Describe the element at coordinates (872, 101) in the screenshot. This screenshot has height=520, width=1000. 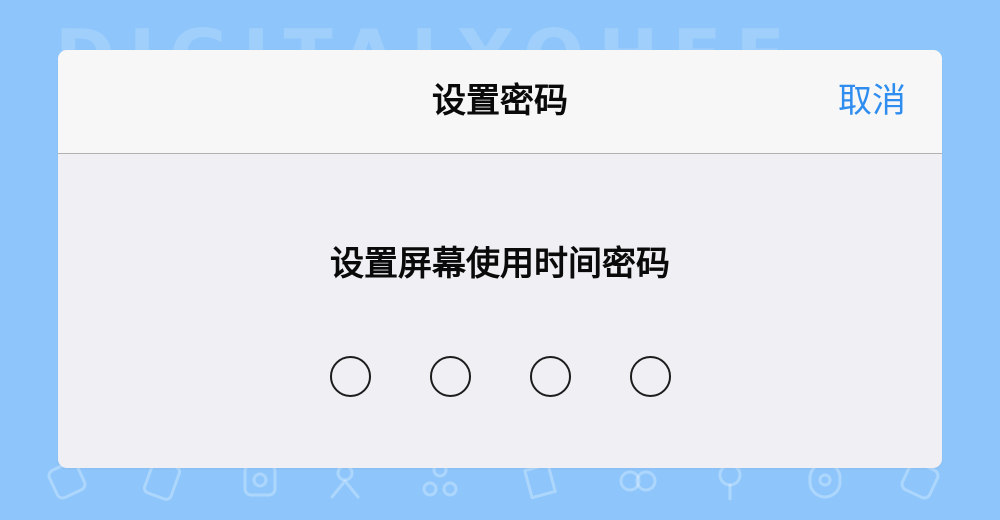
I see `cancel-button: 取消` at that location.